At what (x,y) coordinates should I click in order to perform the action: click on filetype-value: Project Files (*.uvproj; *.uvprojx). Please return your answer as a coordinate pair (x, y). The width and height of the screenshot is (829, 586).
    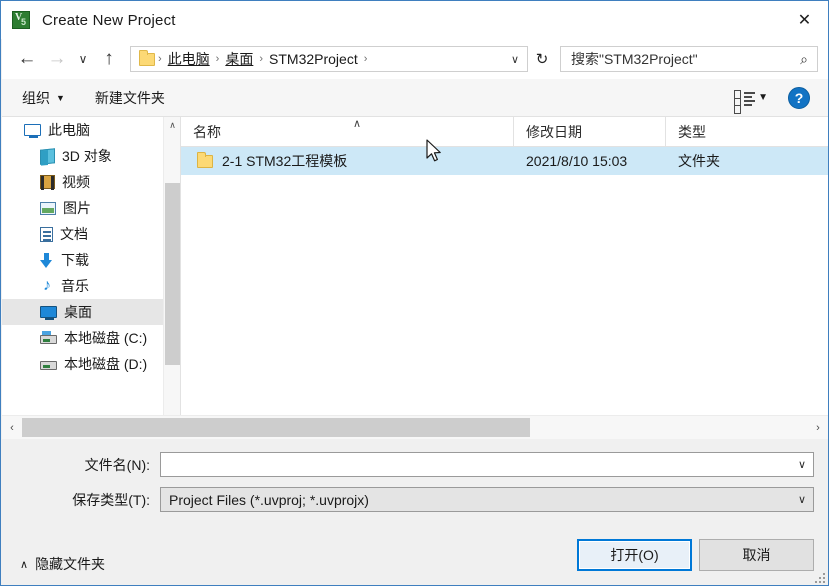
    Looking at the image, I should click on (476, 500).